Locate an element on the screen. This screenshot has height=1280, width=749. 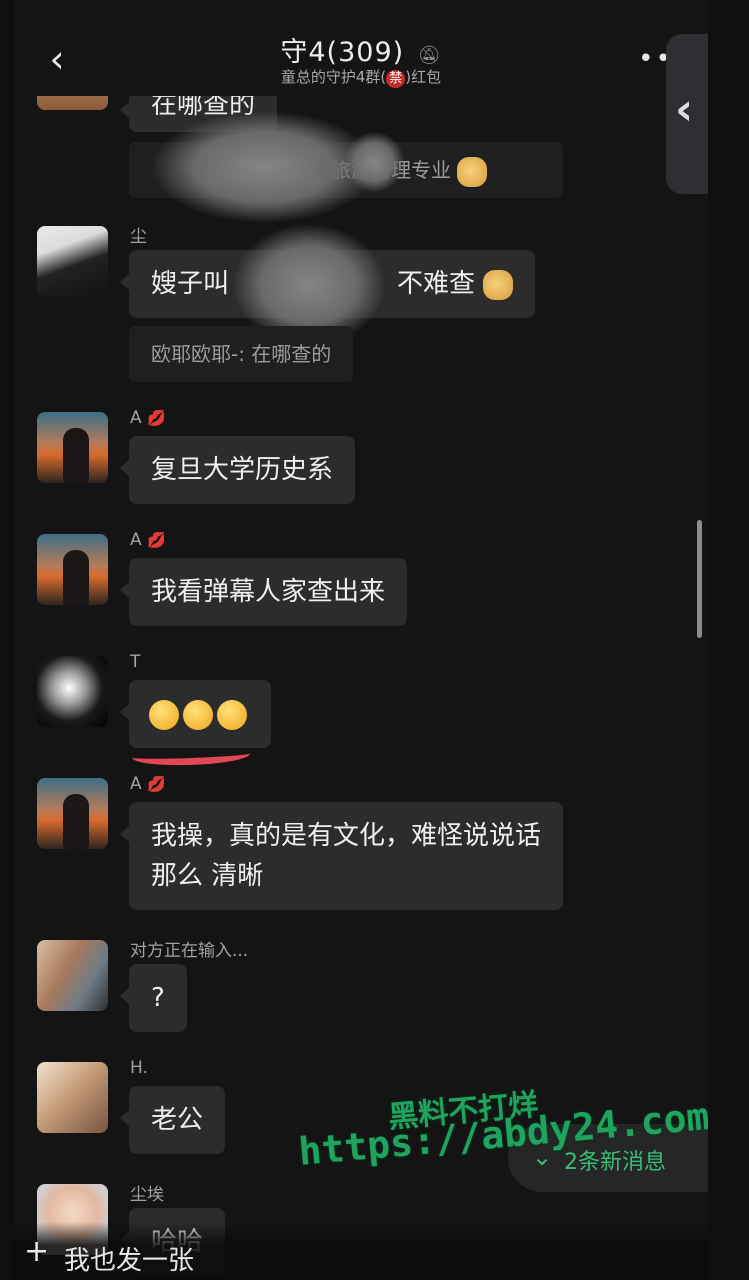
scrollbar is located at coordinates (699, 579).